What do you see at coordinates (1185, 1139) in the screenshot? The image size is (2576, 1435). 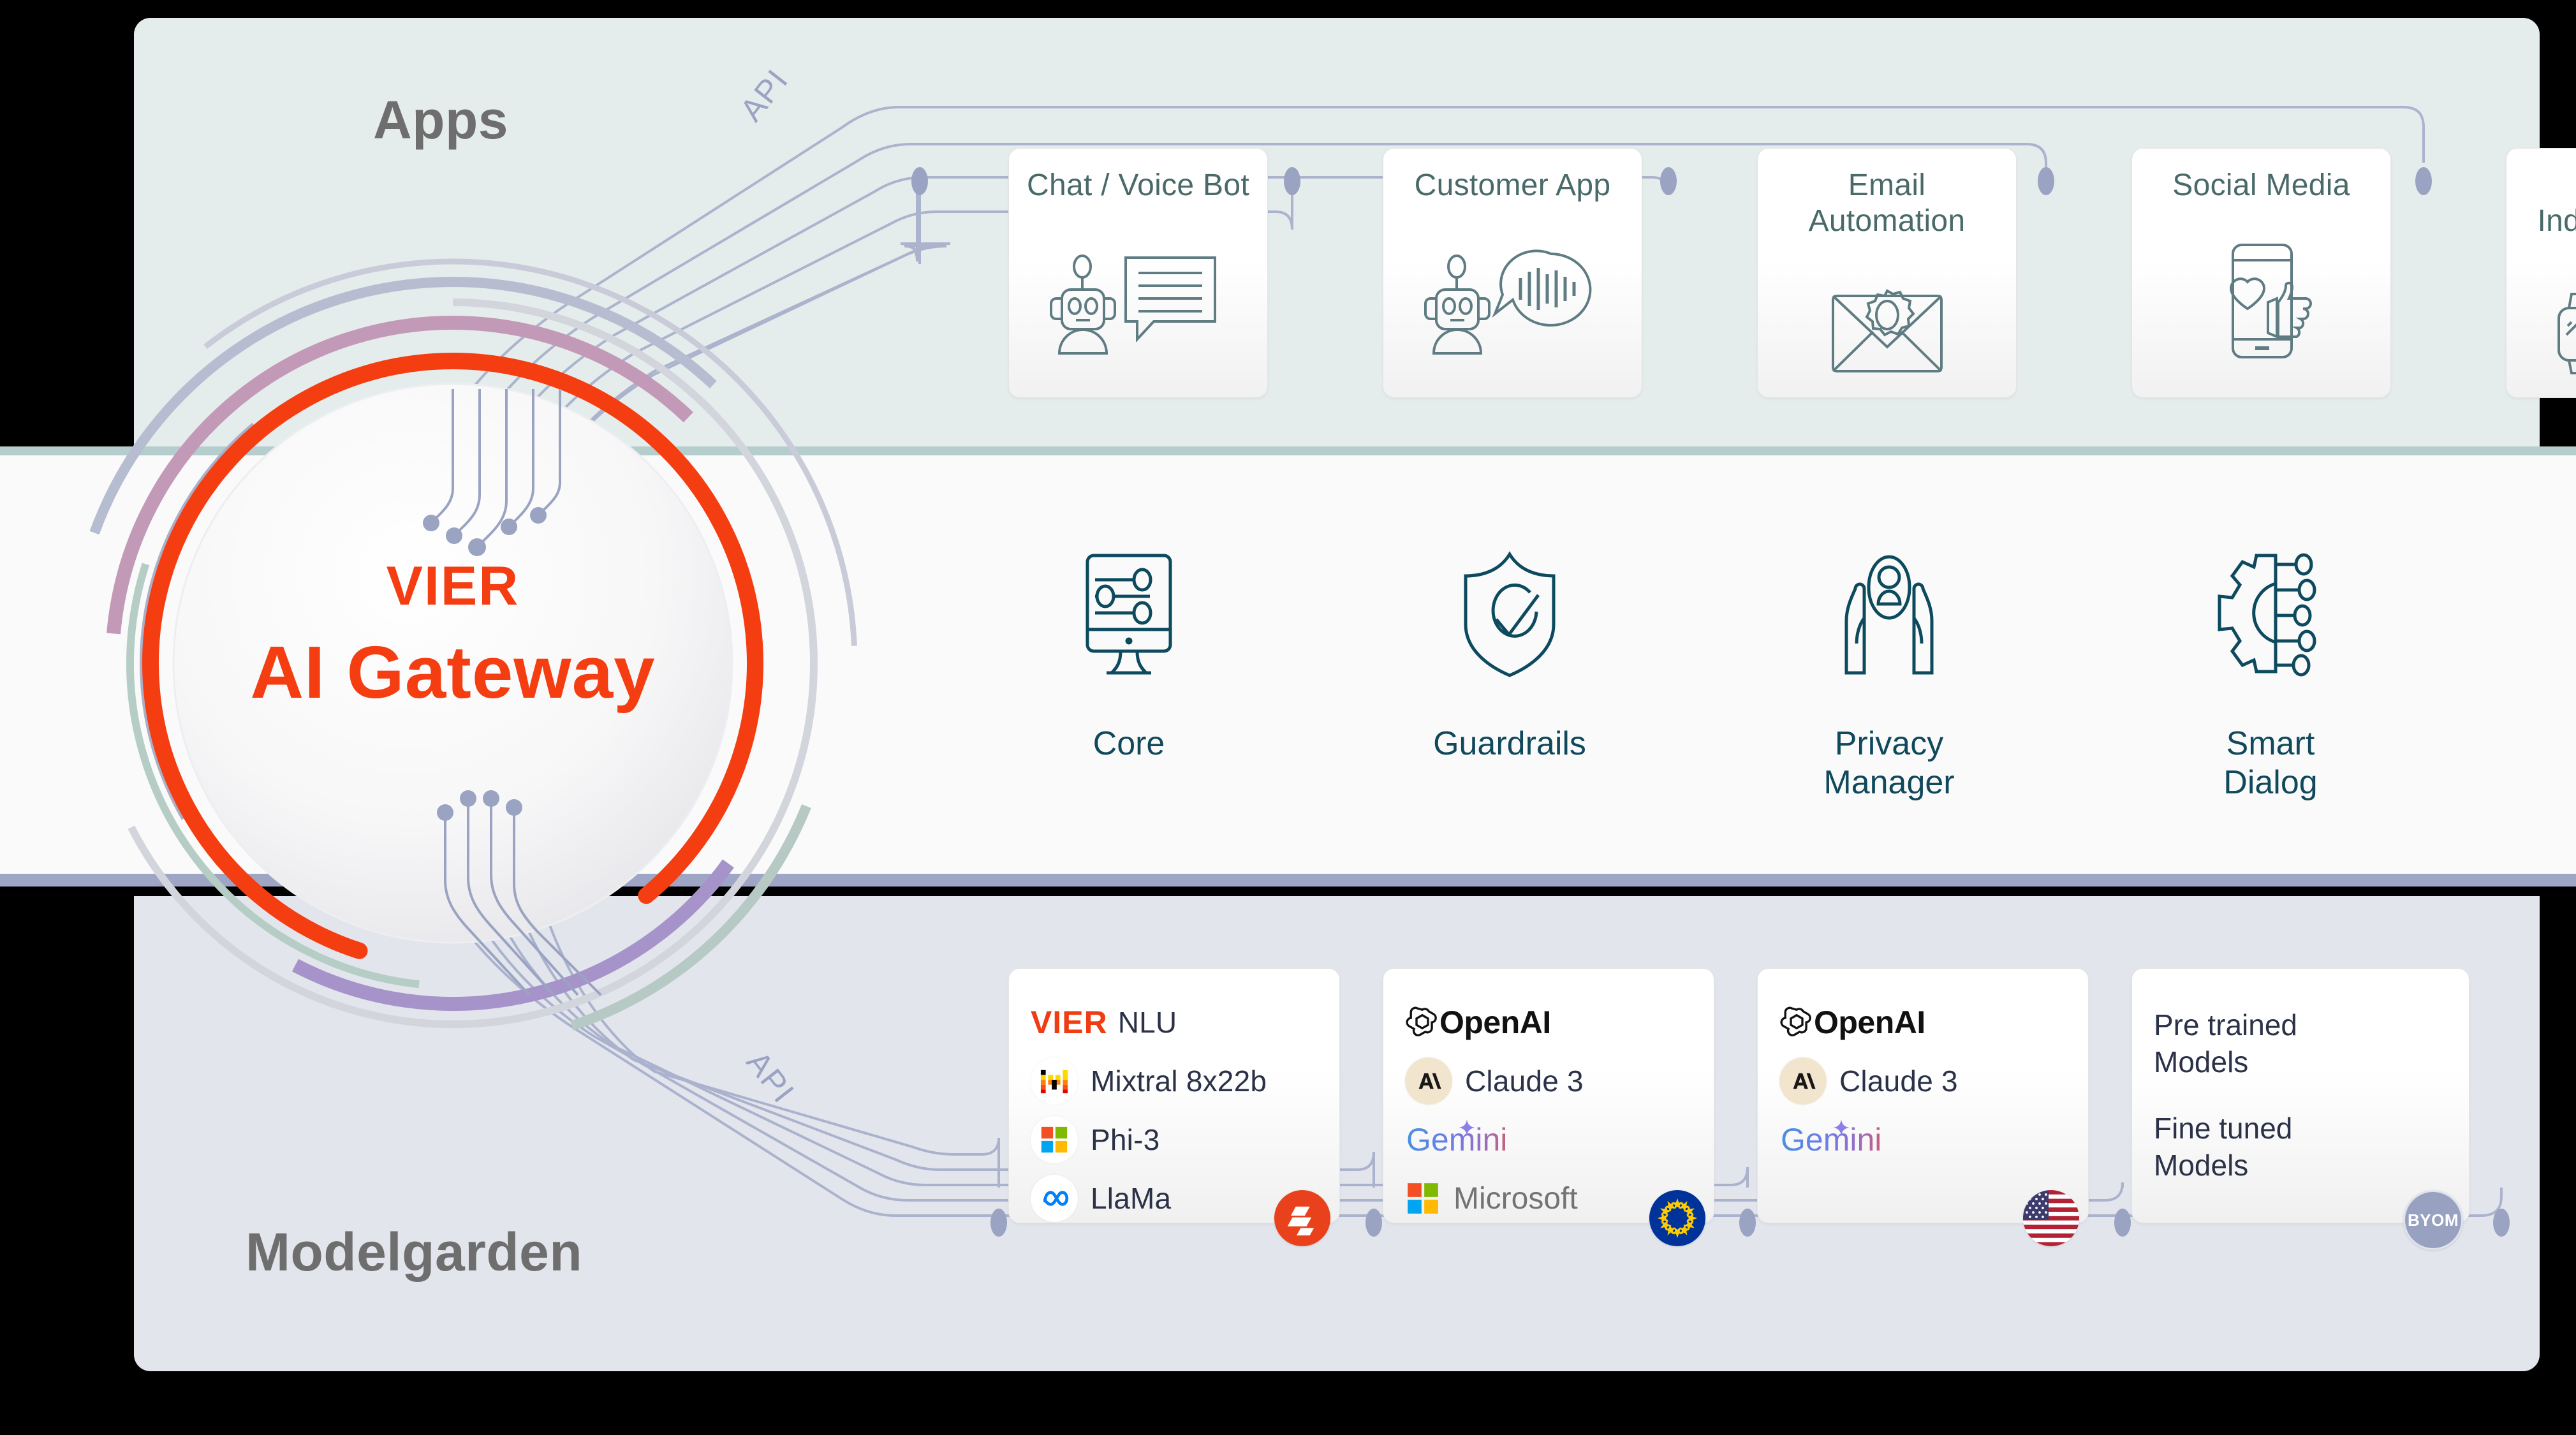 I see `model-row: Phi-3` at bounding box center [1185, 1139].